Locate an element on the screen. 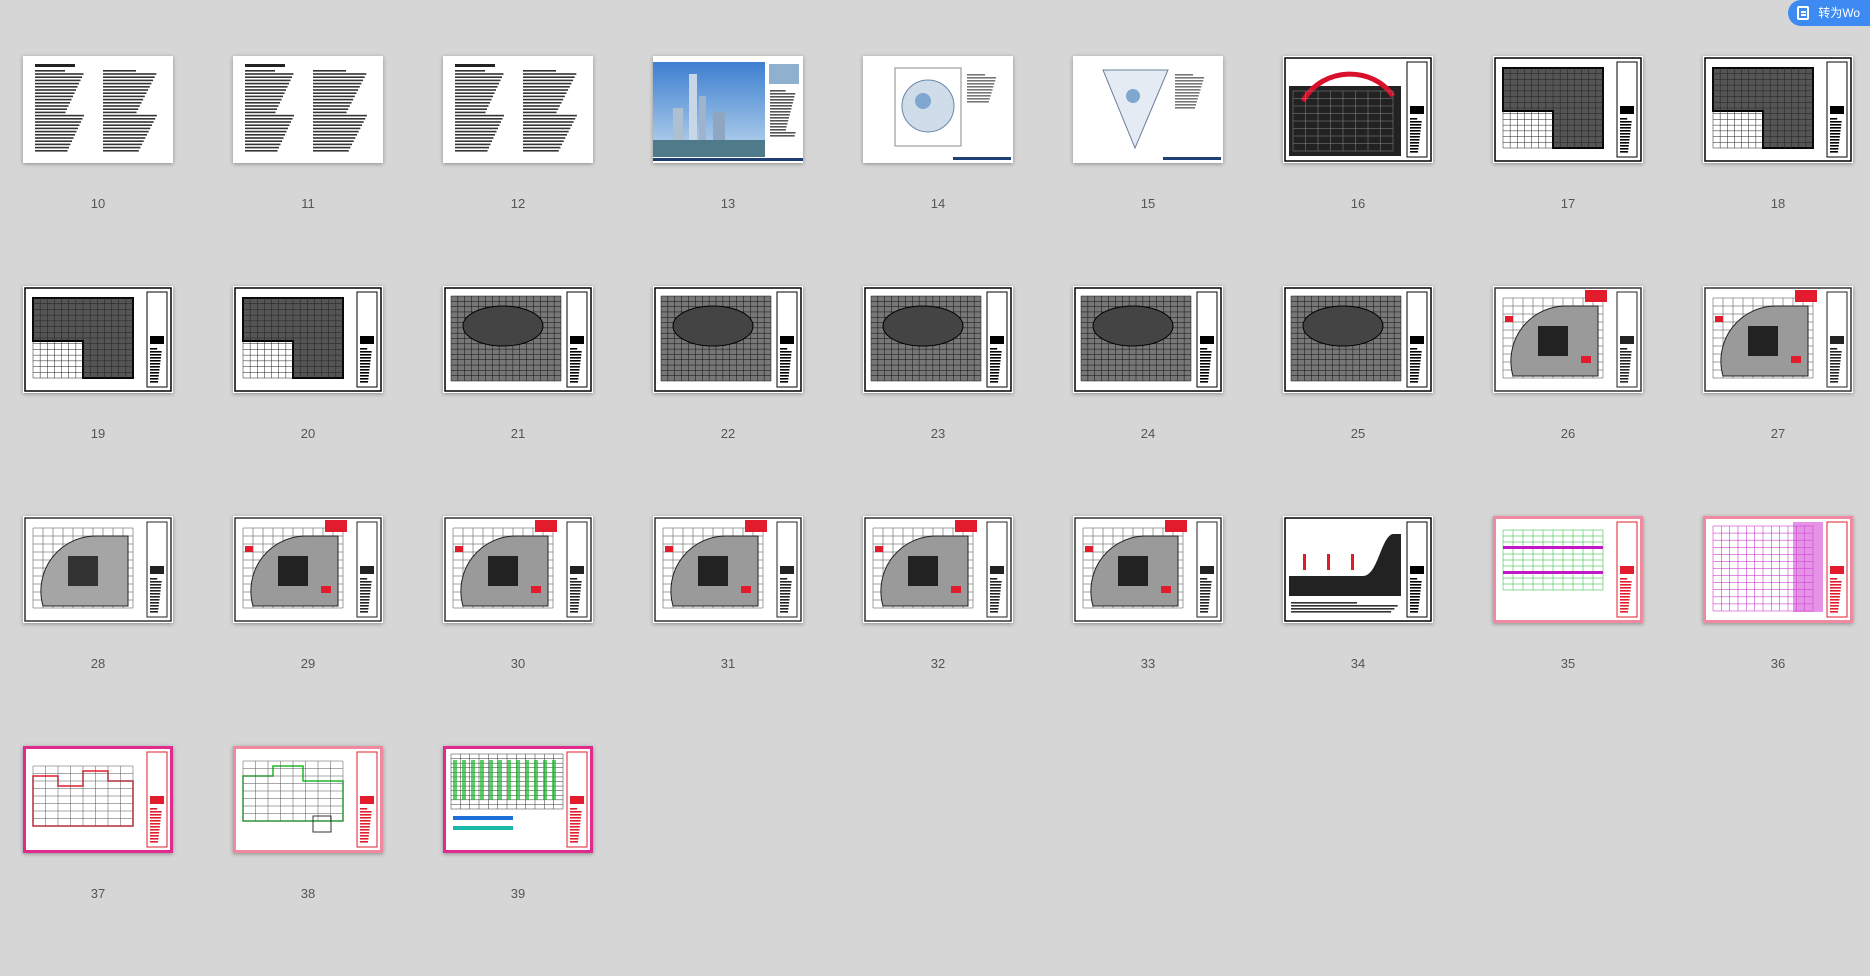 The image size is (1870, 976). page-thumbnail: 17 is located at coordinates (1568, 171).